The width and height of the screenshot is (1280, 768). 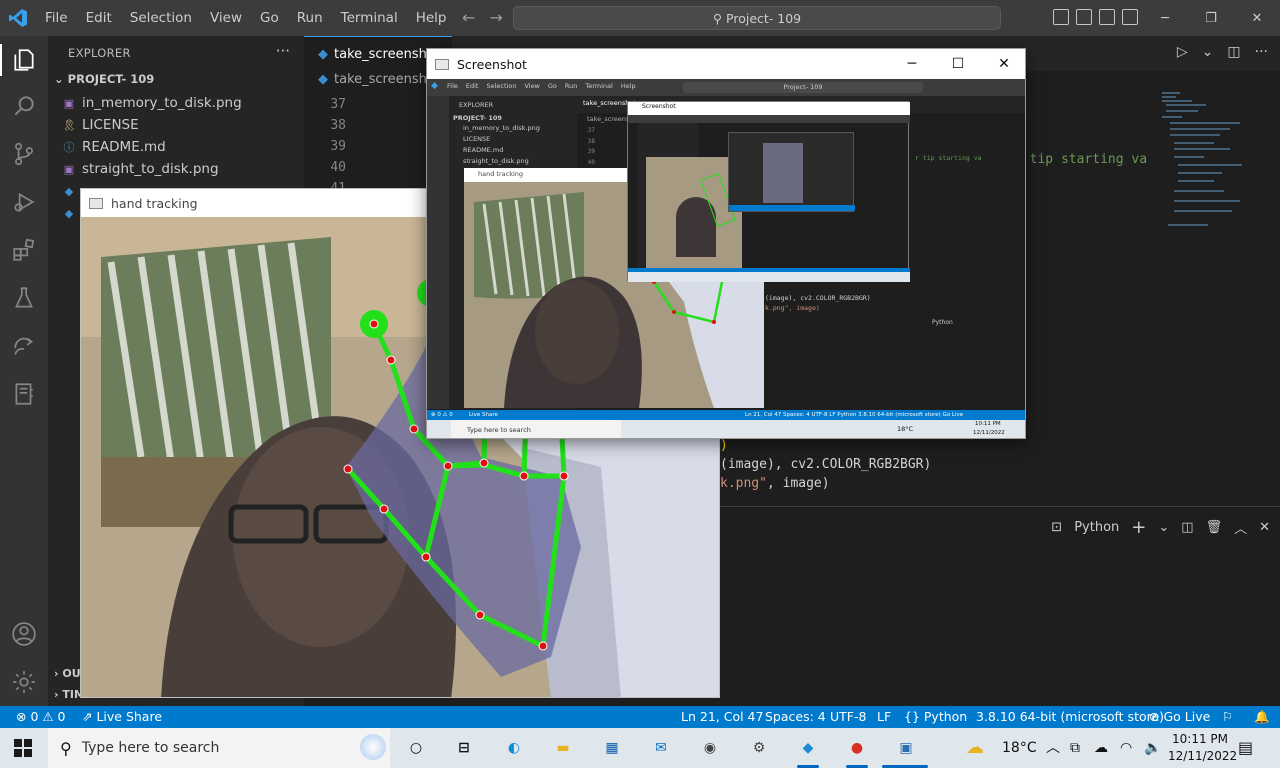 What do you see at coordinates (24, 250) in the screenshot?
I see `extensions-icon` at bounding box center [24, 250].